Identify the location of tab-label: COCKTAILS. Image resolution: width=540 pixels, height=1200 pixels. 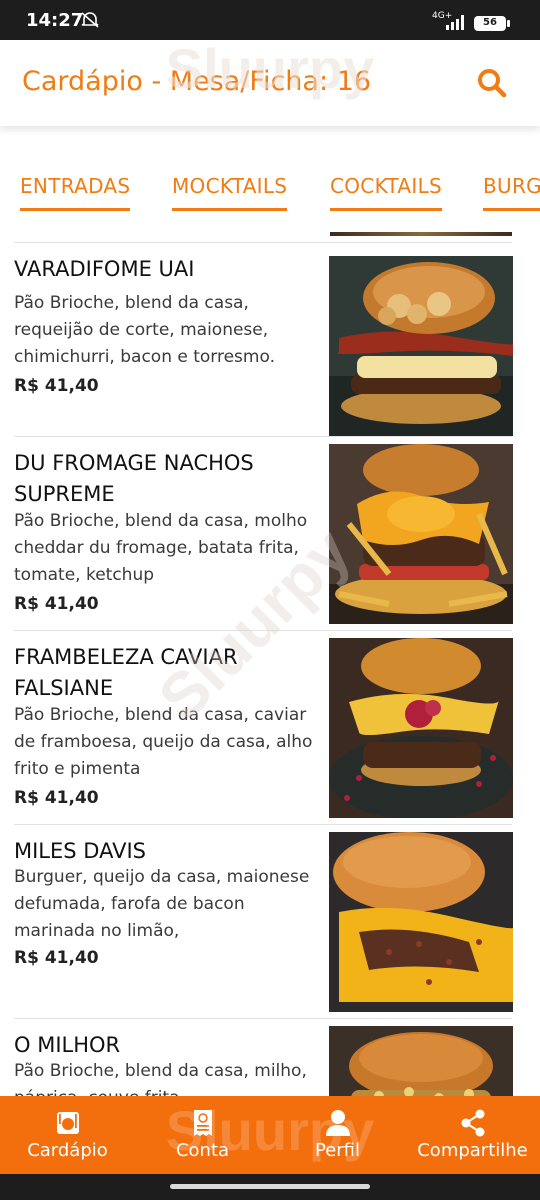
(386, 186).